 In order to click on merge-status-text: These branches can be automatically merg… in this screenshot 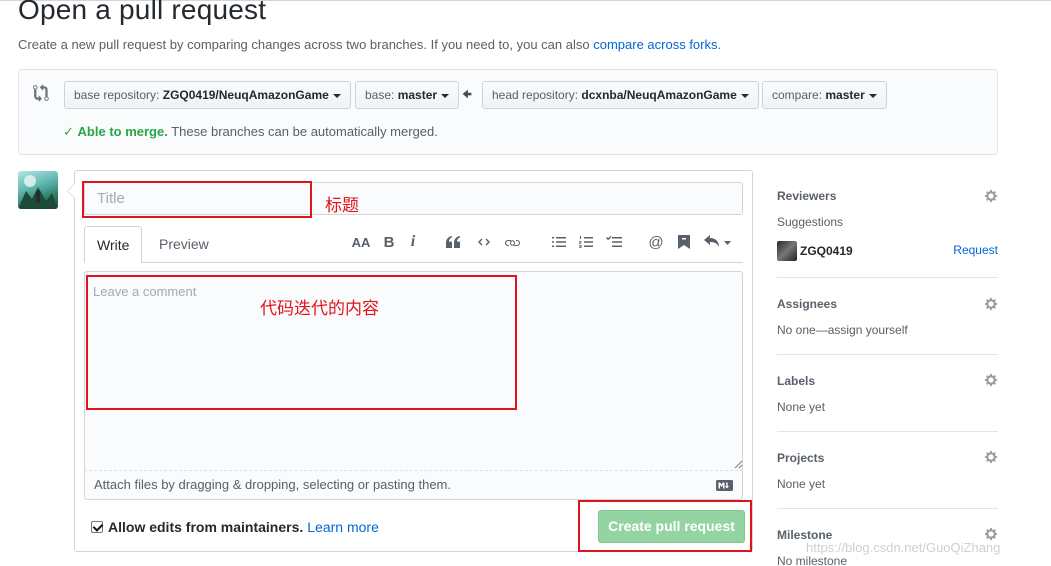, I will do `click(304, 131)`.